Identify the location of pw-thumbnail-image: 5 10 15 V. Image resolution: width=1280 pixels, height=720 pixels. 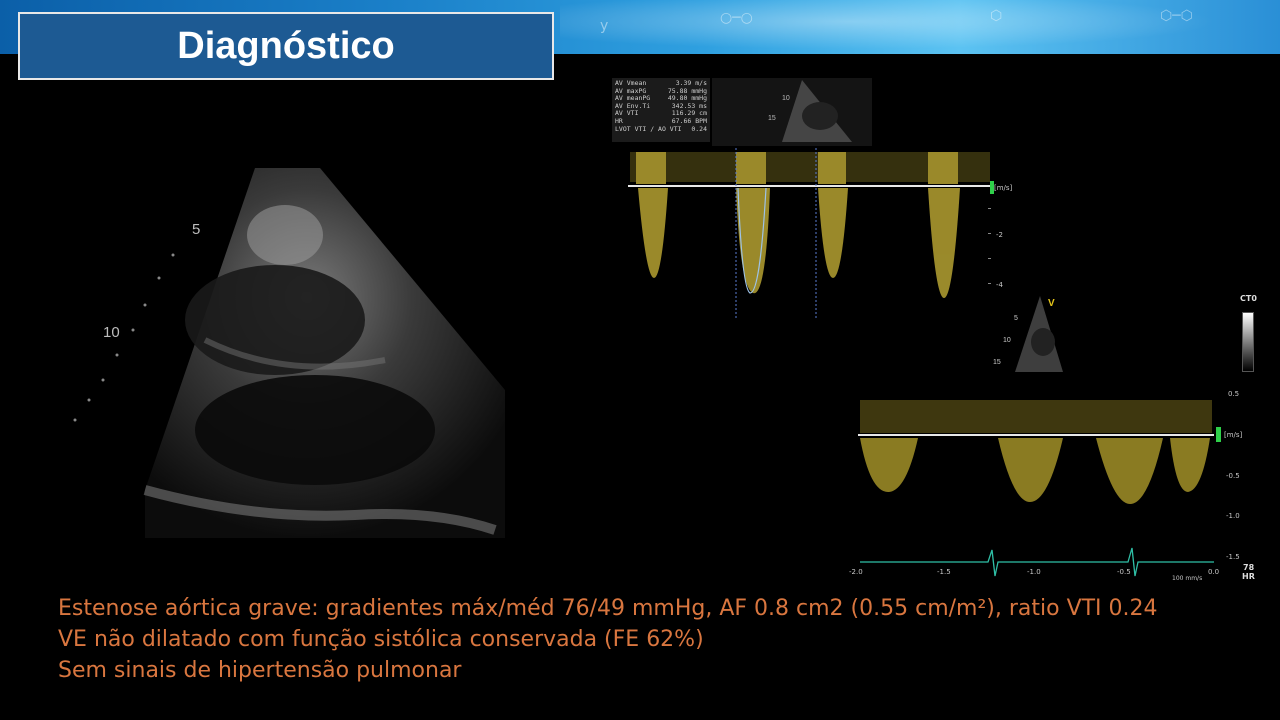
(1028, 334).